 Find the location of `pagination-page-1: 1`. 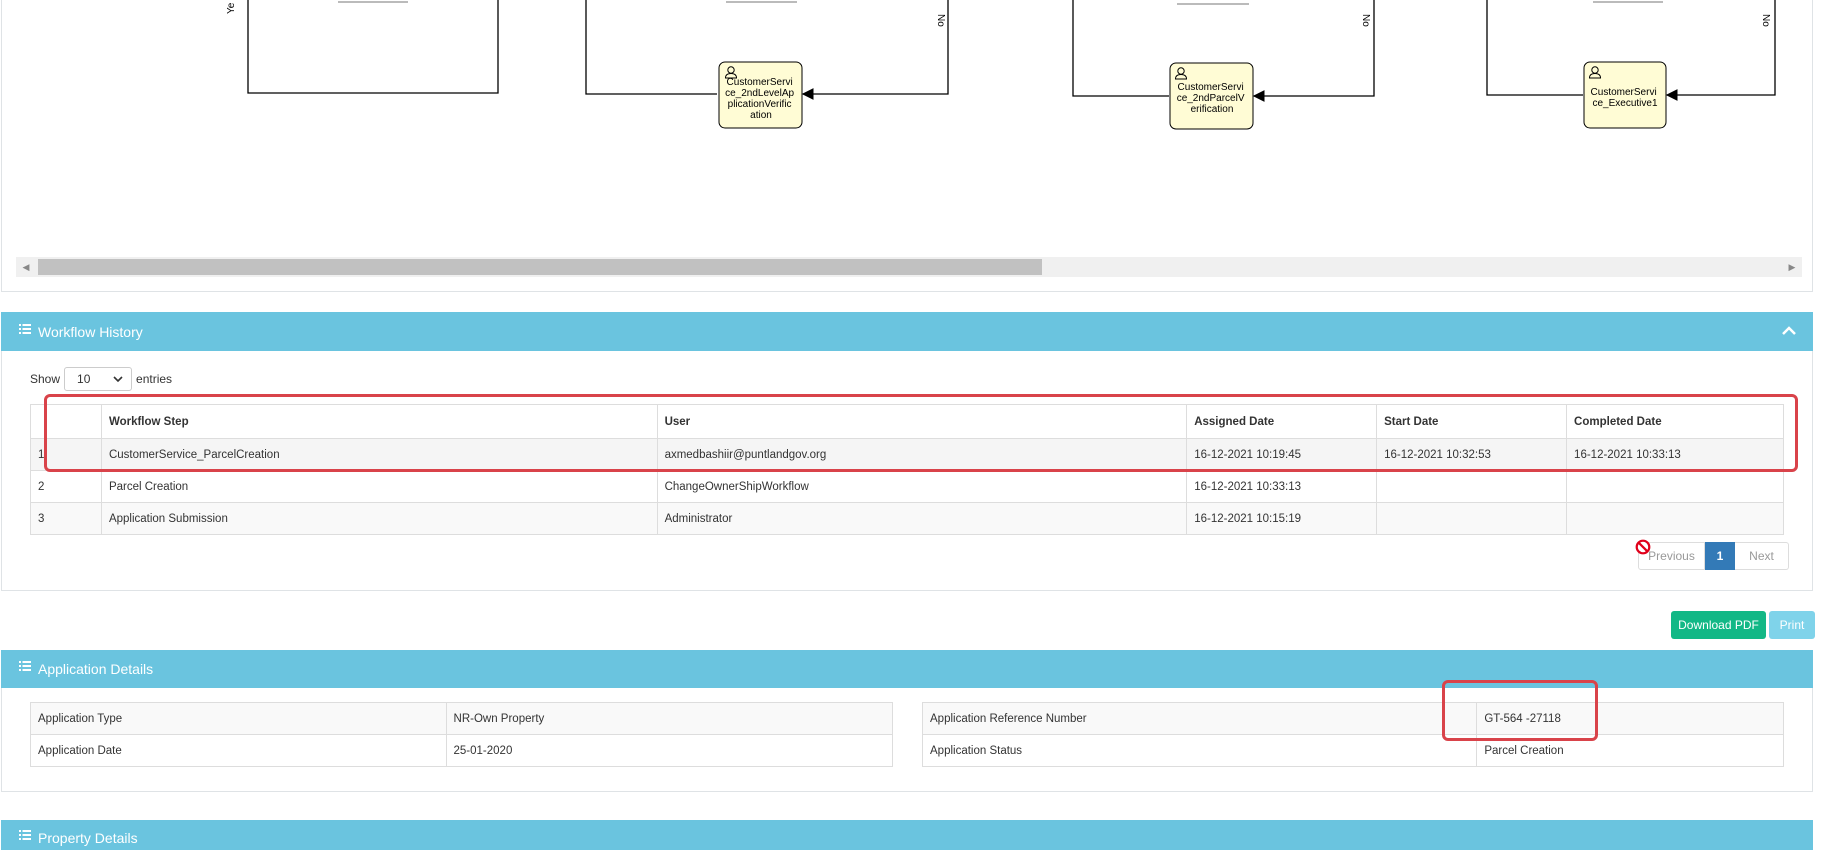

pagination-page-1: 1 is located at coordinates (1720, 556).